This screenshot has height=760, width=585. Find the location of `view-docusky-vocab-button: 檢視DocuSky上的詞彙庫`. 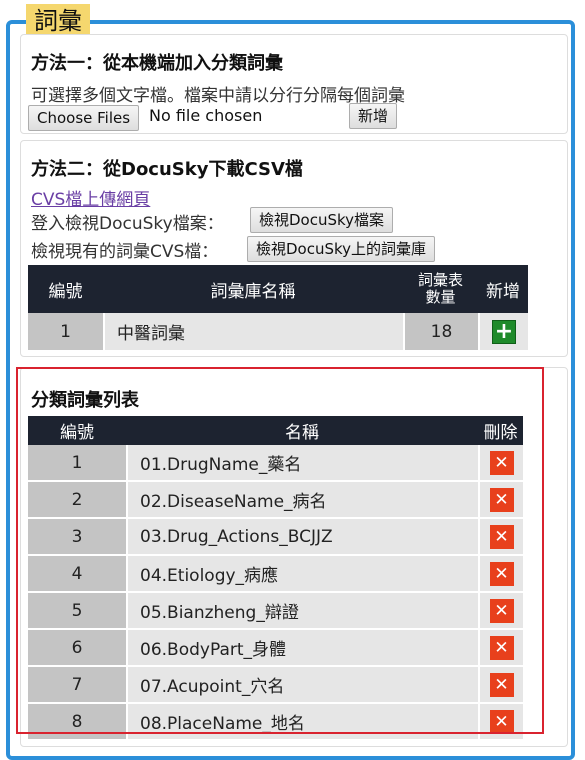

view-docusky-vocab-button: 檢視DocuSky上的詞彙庫 is located at coordinates (341, 249).